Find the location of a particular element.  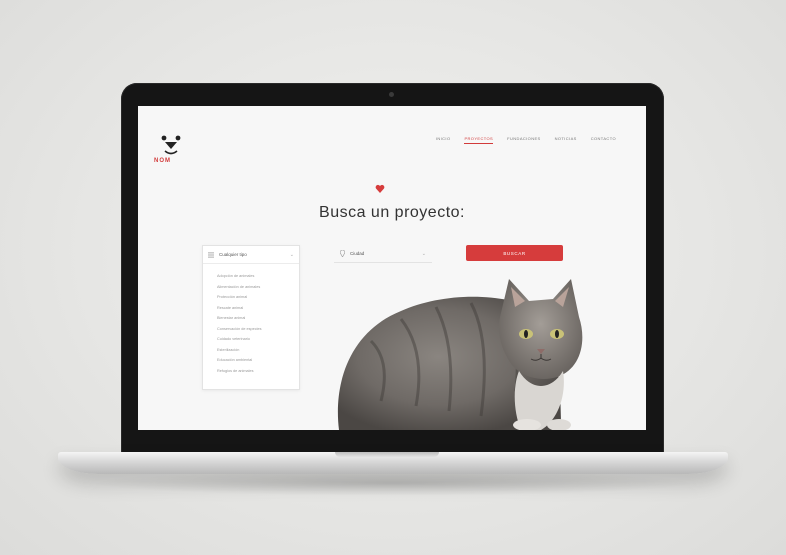

nav-item-proyectos: Proyectos is located at coordinates (479, 140).